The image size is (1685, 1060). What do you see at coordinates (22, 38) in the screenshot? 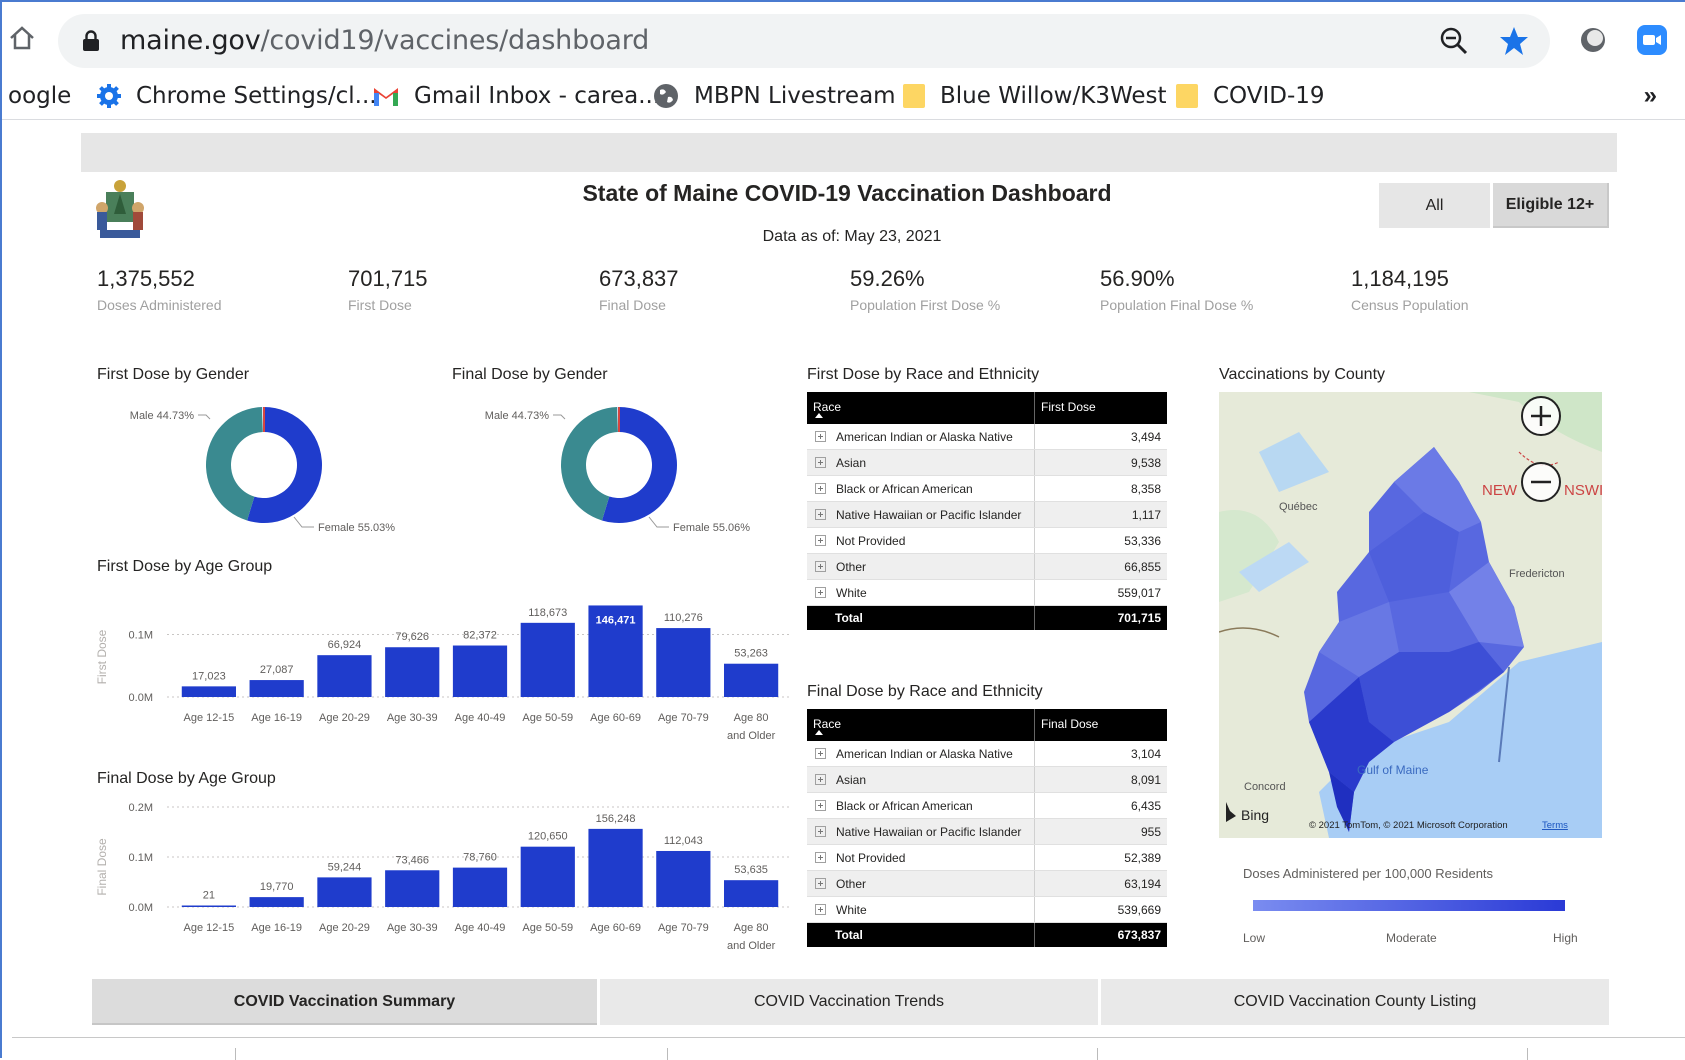
I see `home-icon` at bounding box center [22, 38].